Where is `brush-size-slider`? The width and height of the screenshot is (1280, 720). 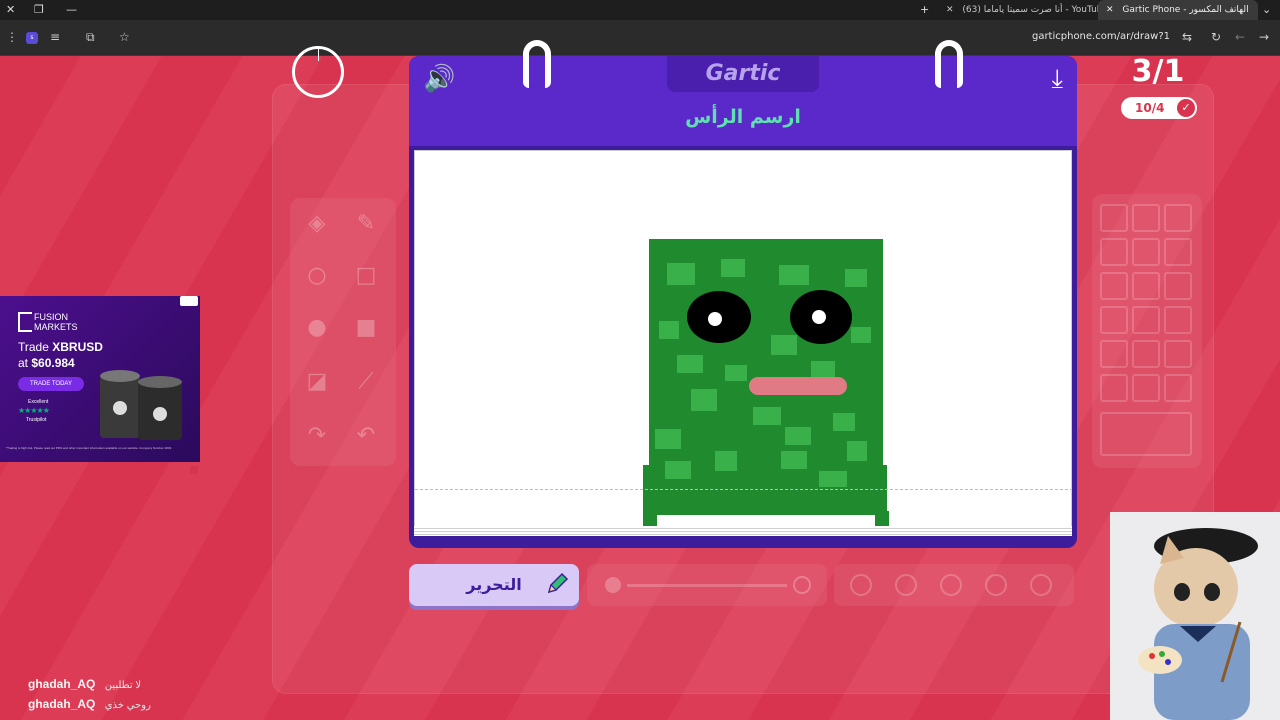 brush-size-slider is located at coordinates (707, 585).